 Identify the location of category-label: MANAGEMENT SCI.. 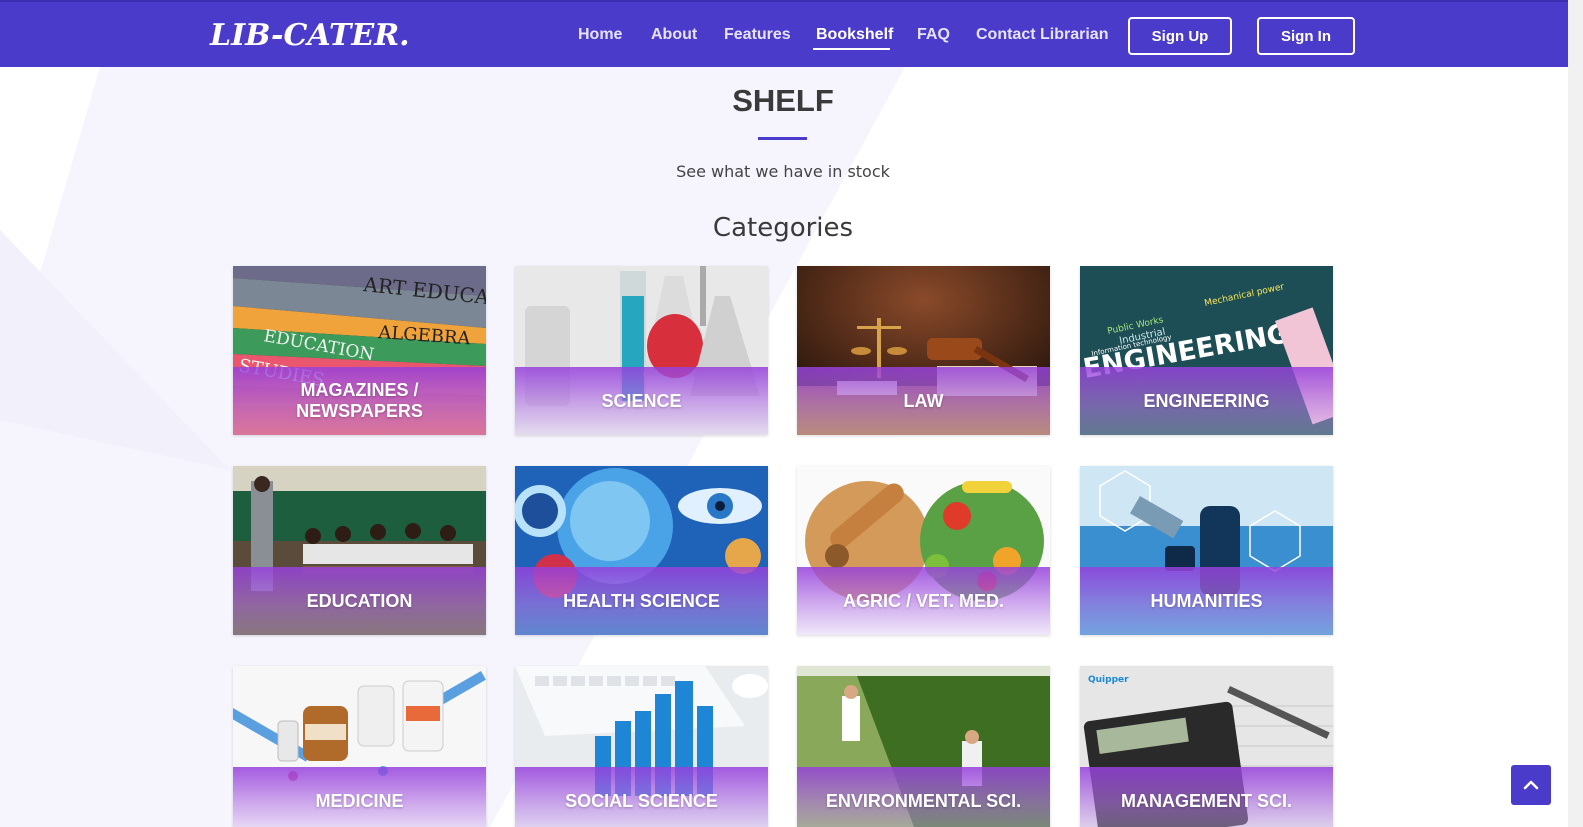
(1206, 800).